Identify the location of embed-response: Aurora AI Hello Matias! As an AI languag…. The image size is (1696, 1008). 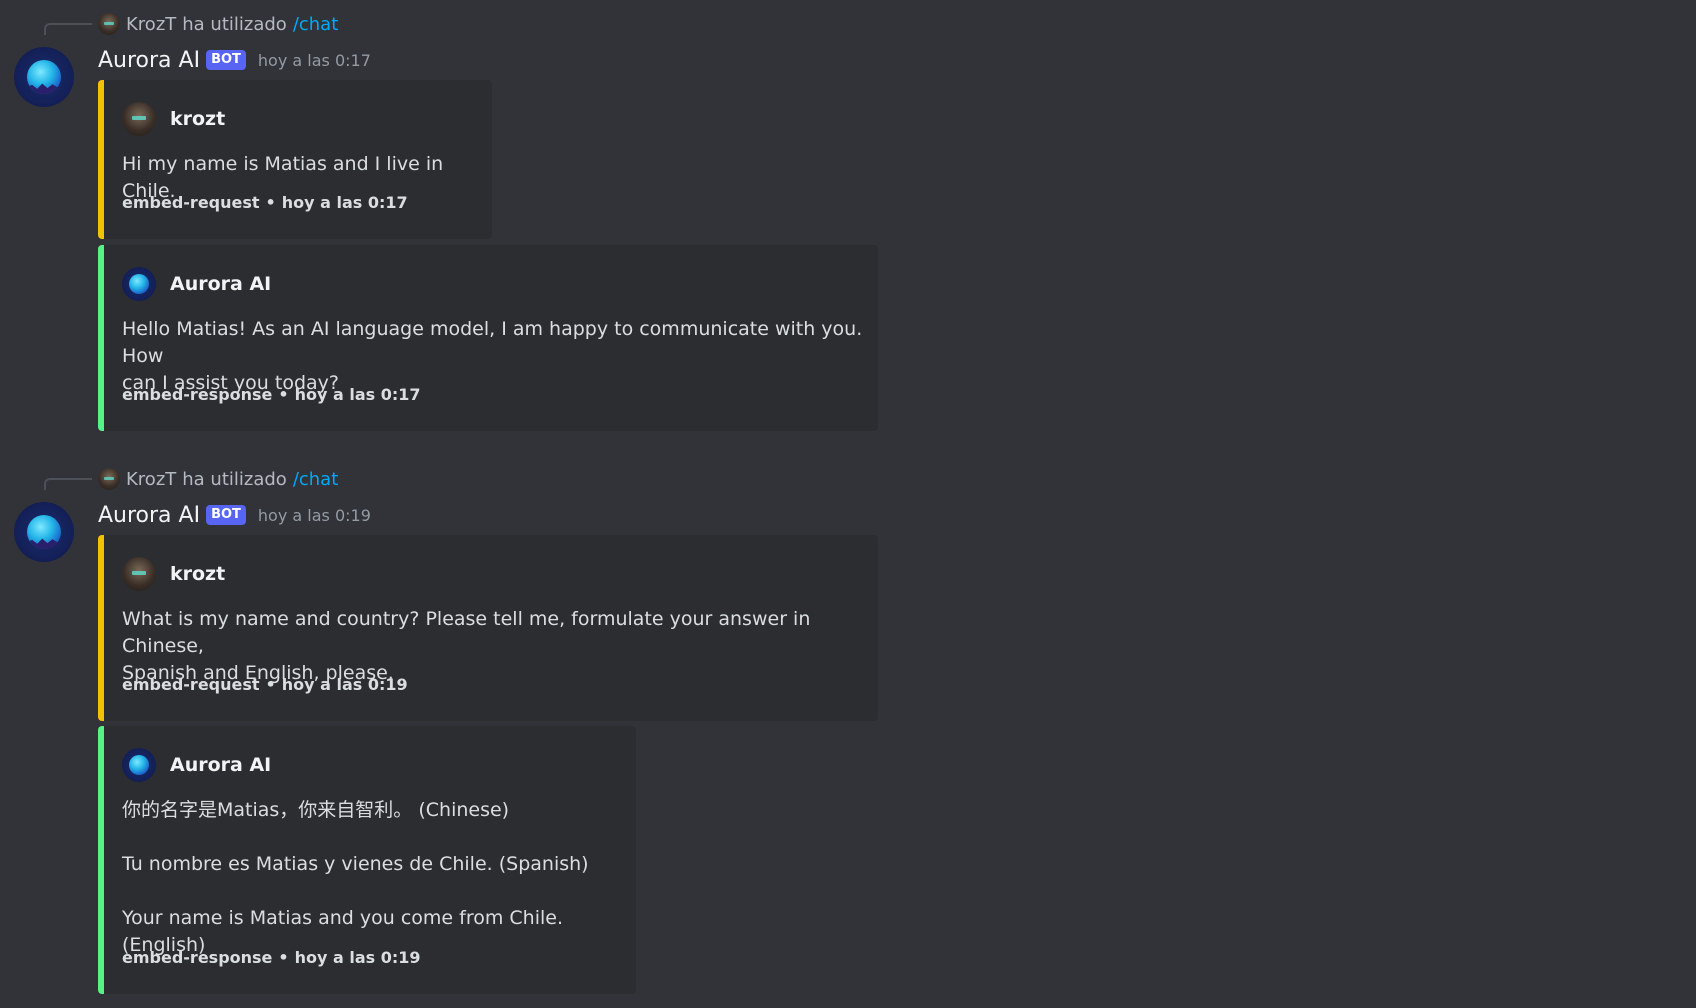
(488, 338).